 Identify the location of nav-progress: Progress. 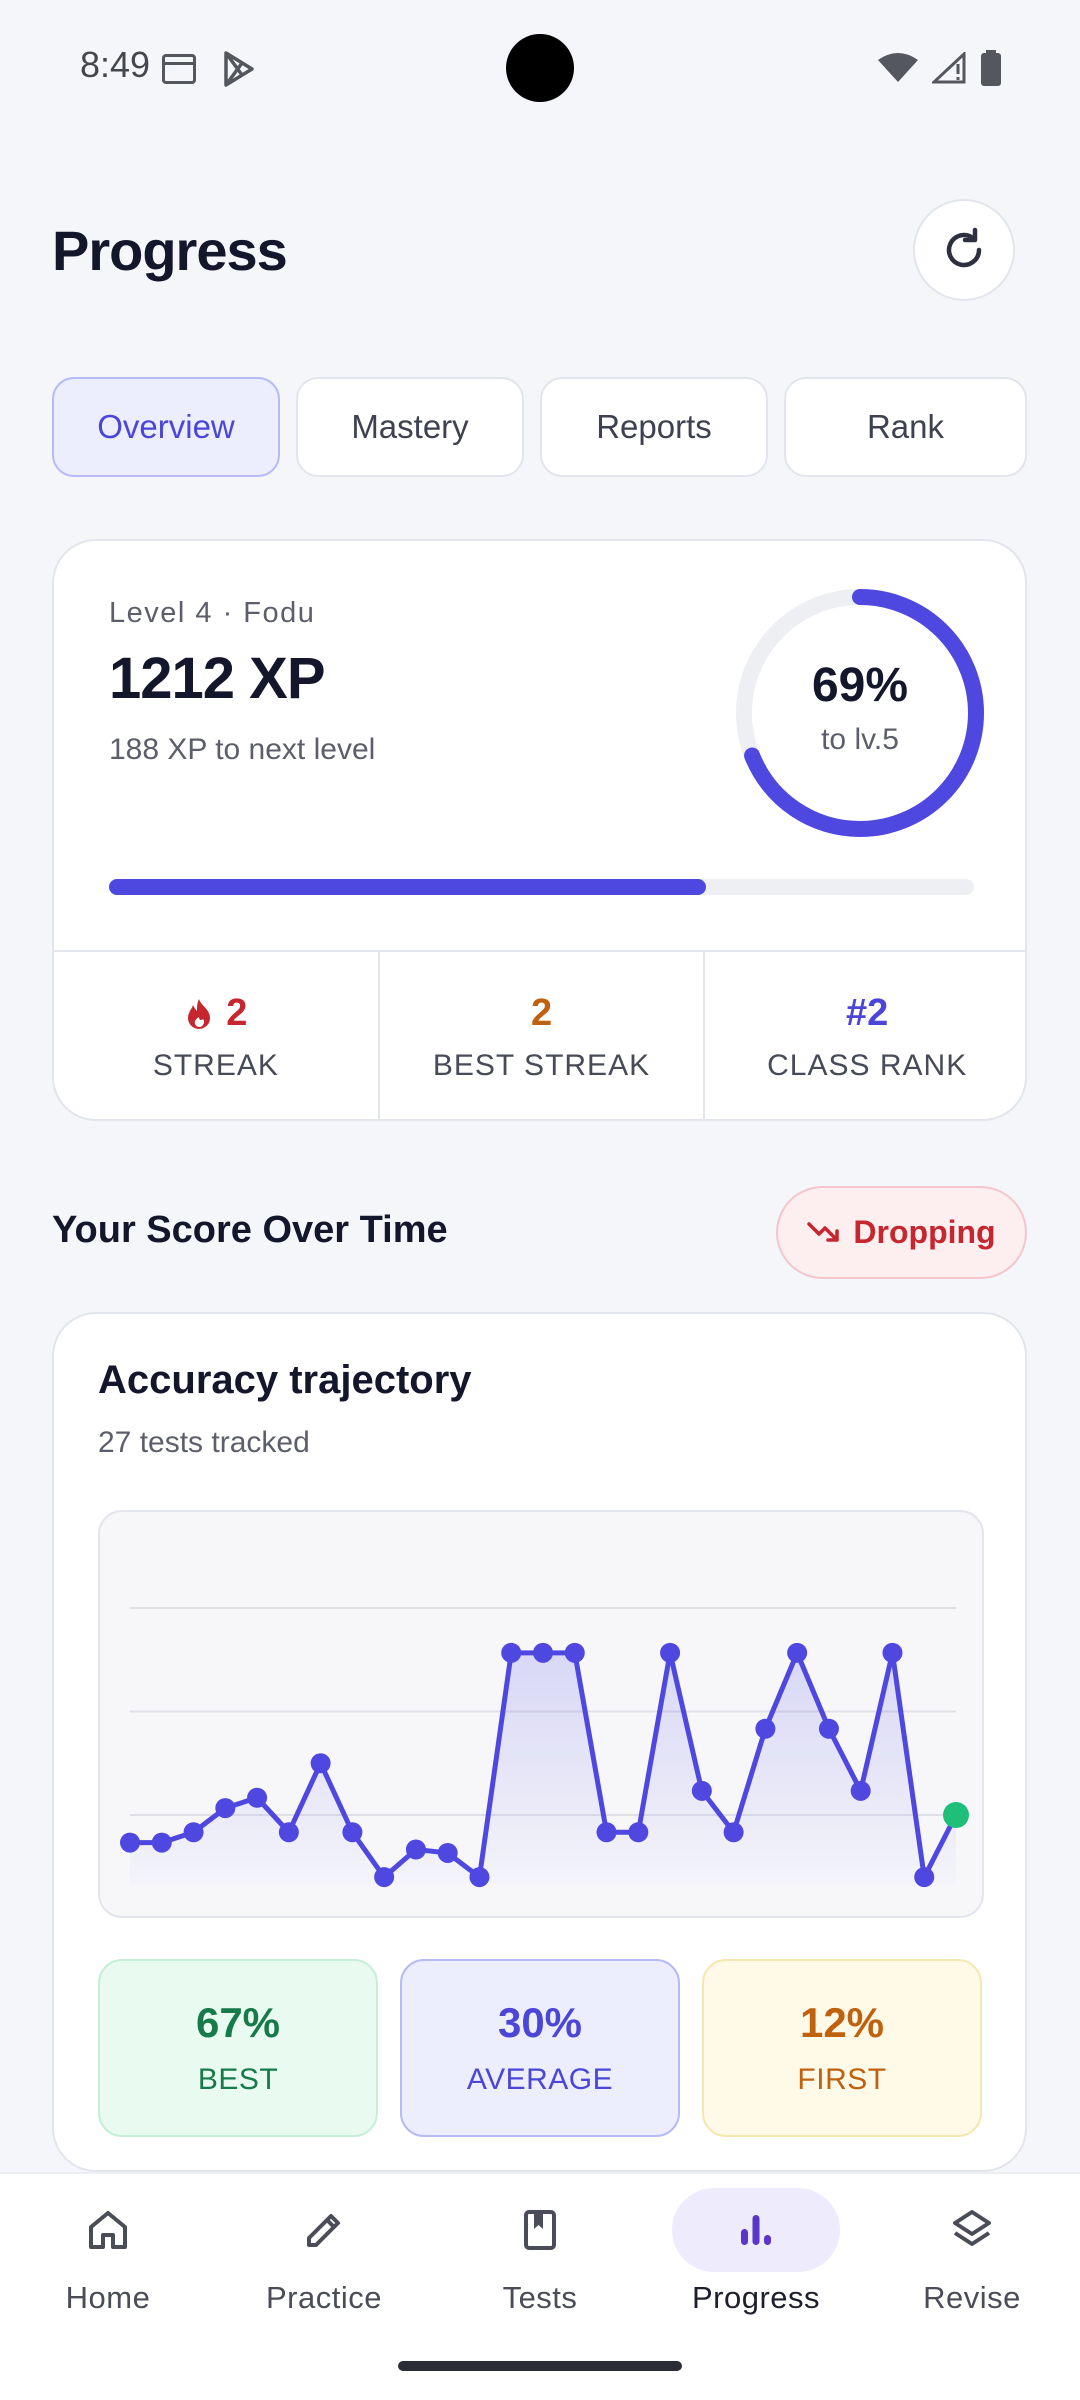
(756, 2259).